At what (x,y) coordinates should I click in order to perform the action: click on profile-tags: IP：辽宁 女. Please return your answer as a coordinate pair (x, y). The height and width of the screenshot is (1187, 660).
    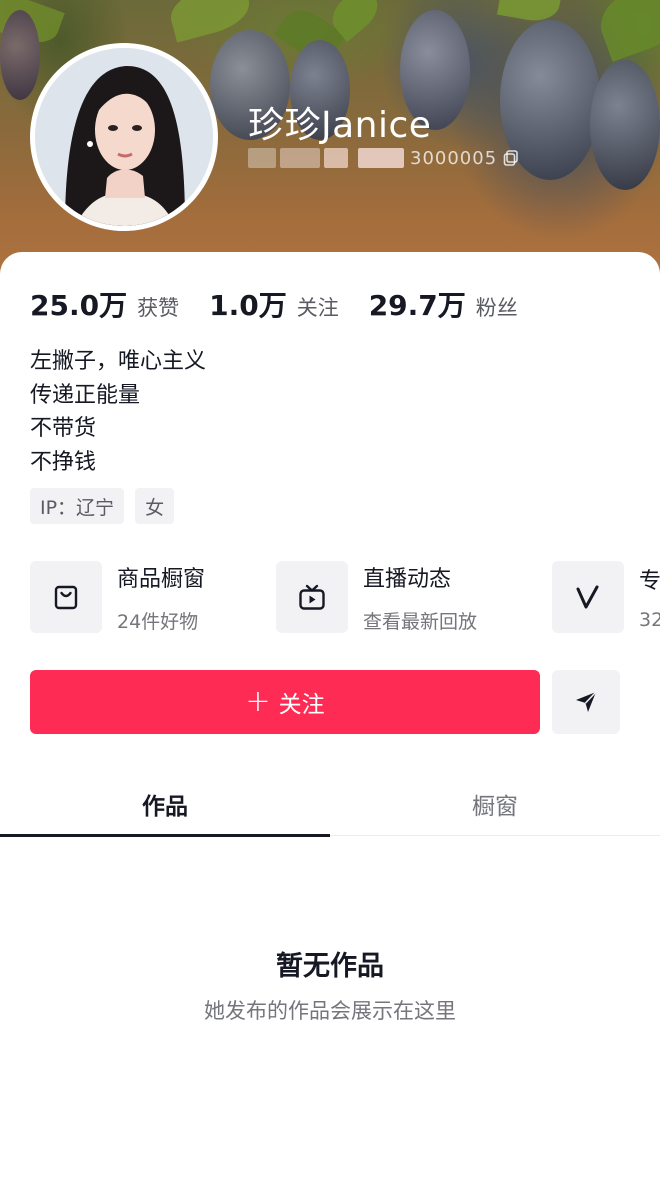
    Looking at the image, I should click on (107, 506).